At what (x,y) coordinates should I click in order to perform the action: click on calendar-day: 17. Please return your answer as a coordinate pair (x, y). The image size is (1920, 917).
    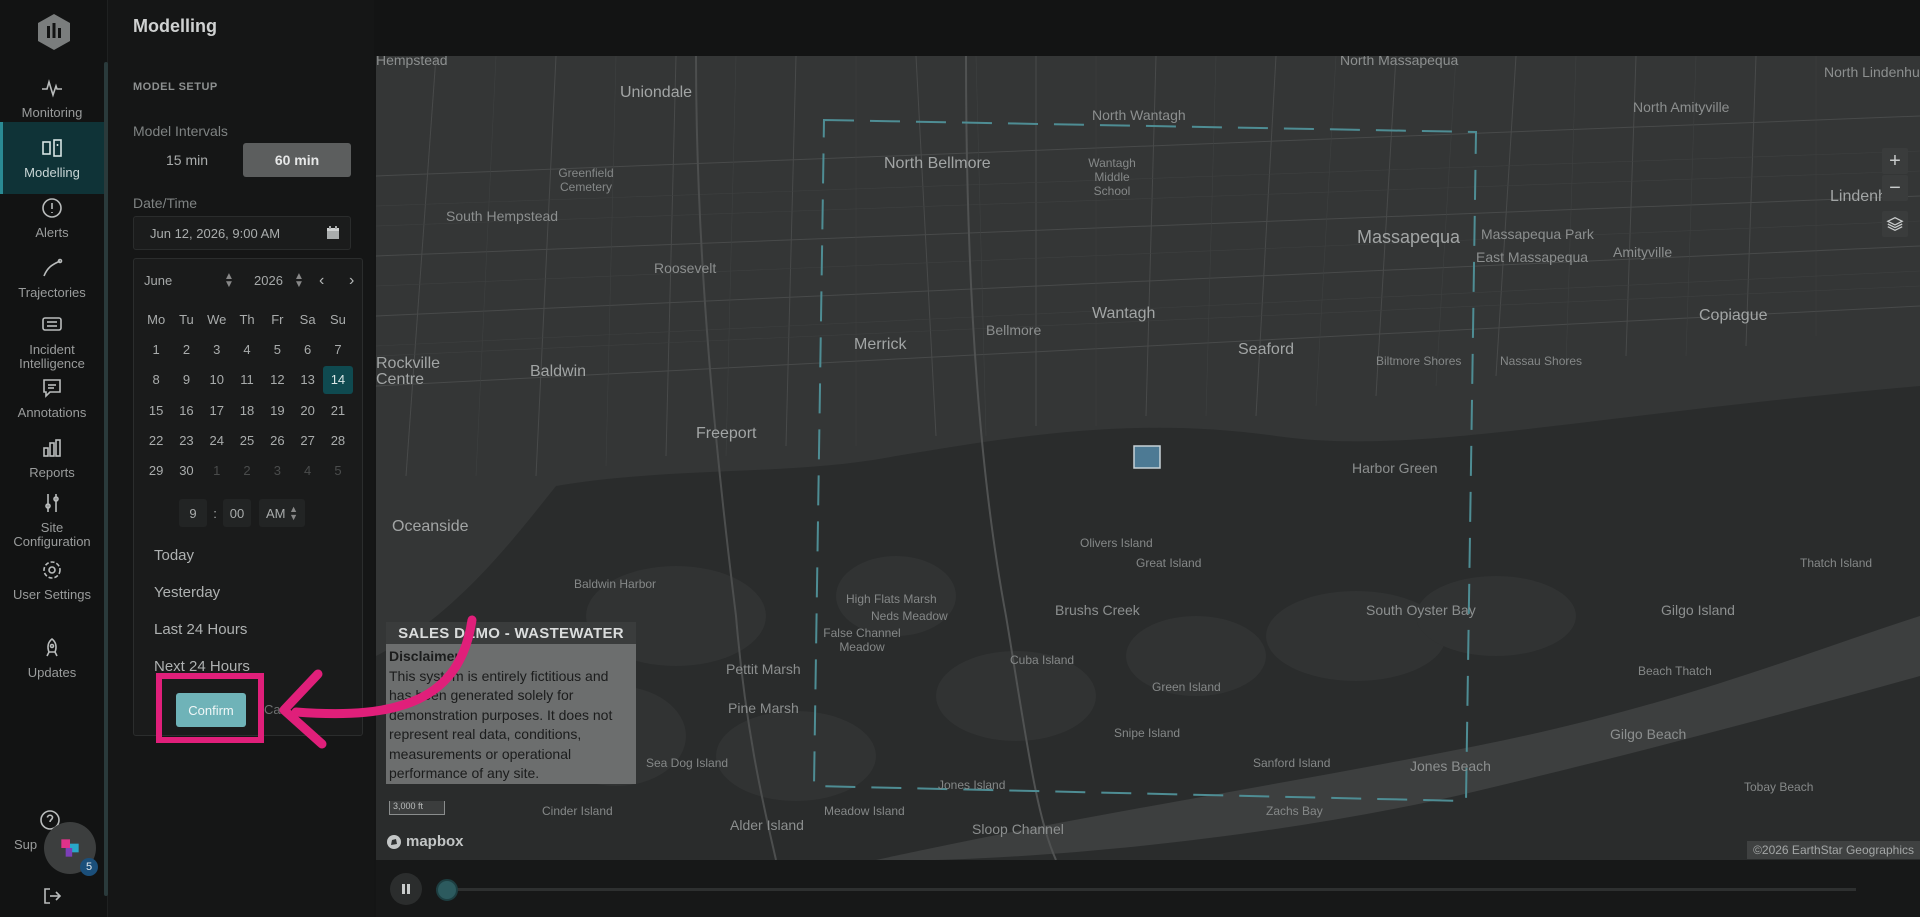
    Looking at the image, I should click on (217, 410).